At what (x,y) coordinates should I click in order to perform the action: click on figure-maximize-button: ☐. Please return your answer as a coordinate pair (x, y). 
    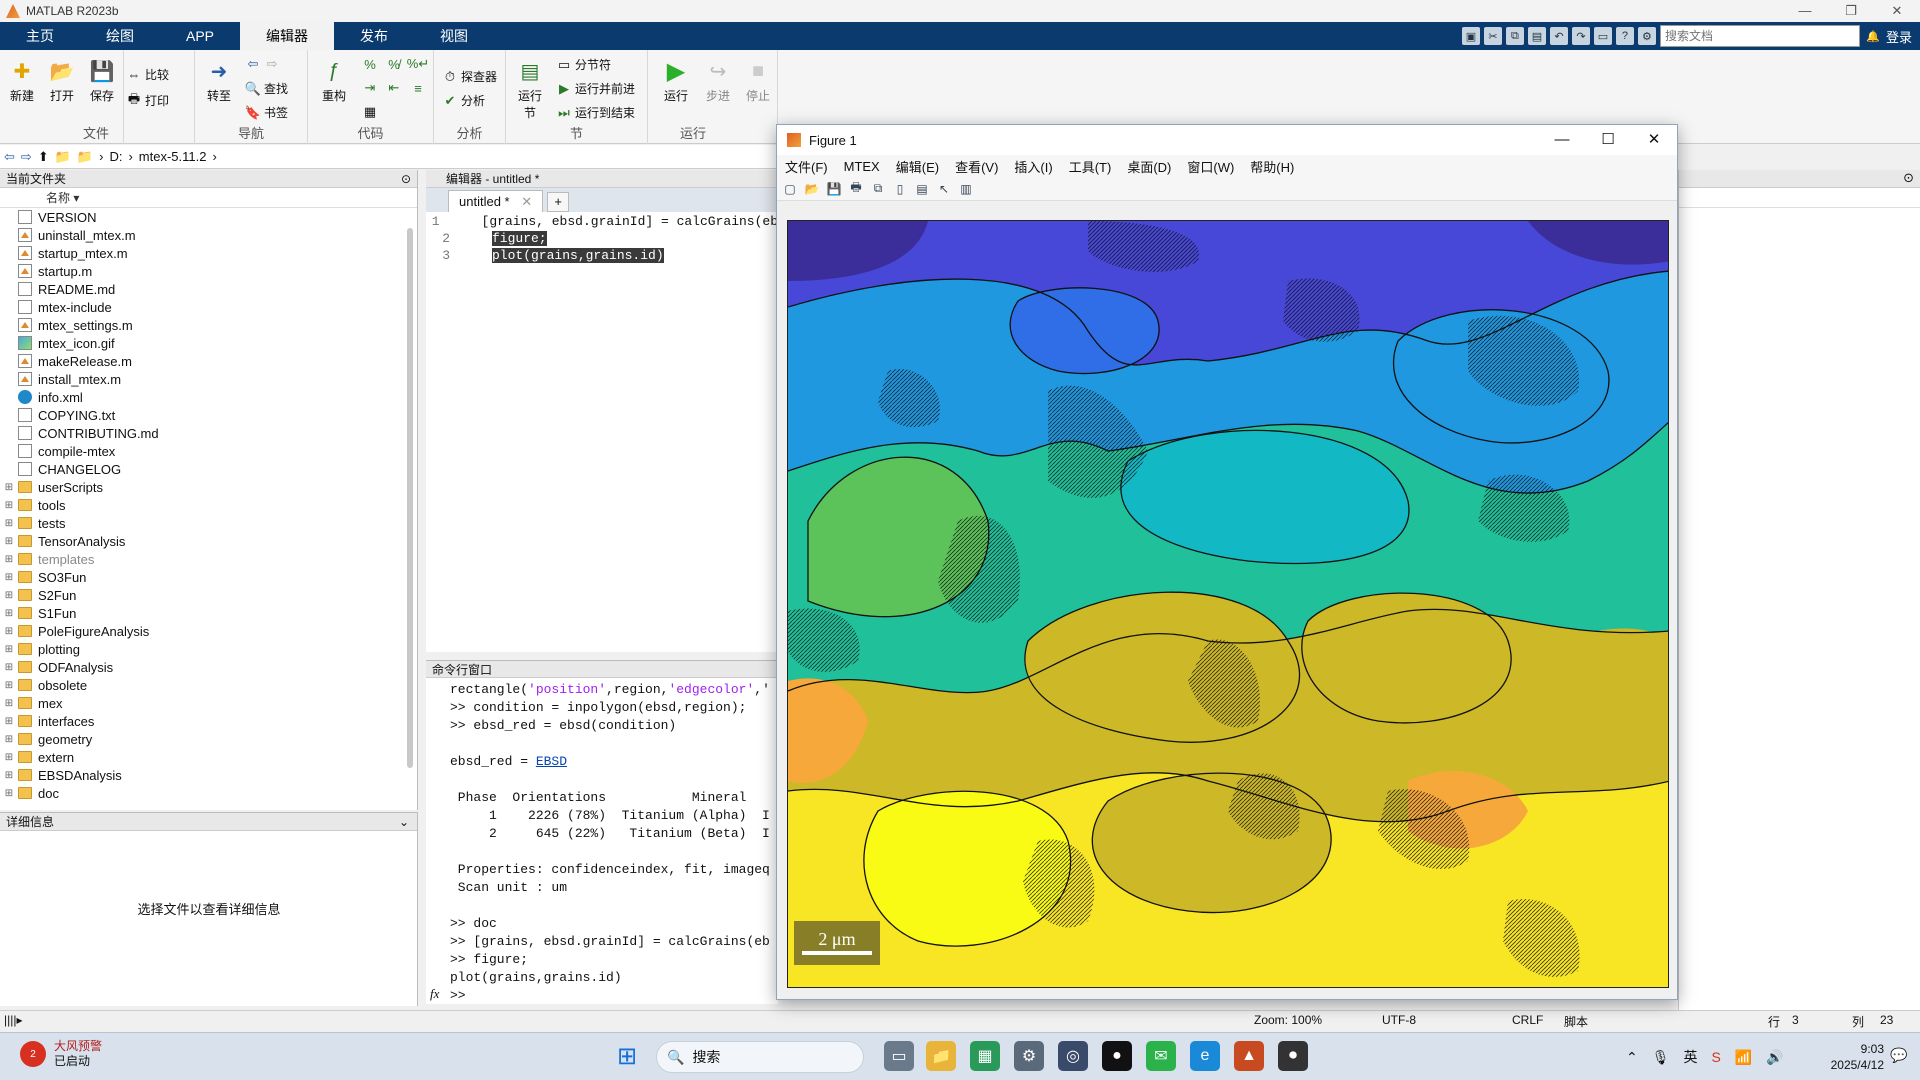
    Looking at the image, I should click on (1608, 140).